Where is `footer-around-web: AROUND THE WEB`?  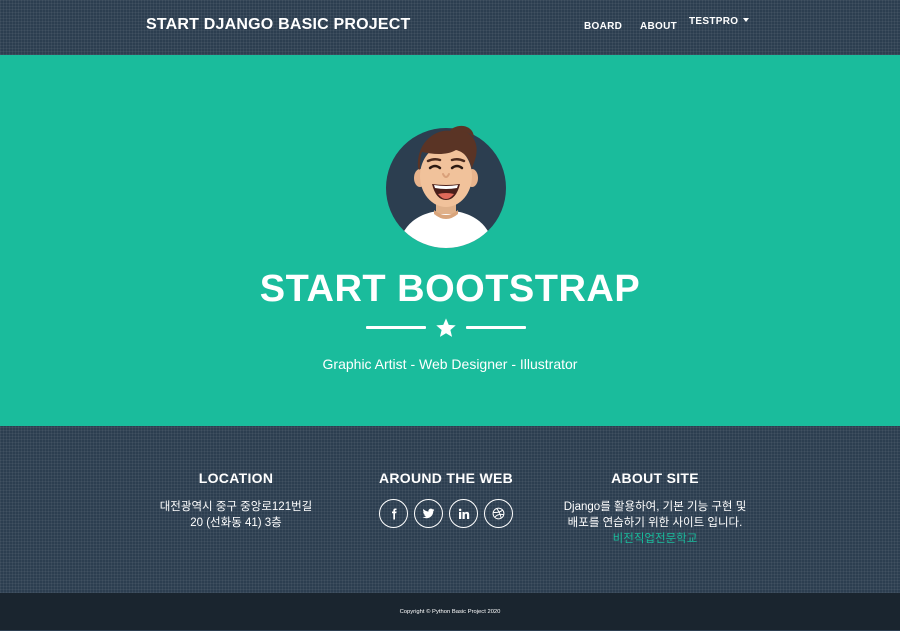 footer-around-web: AROUND THE WEB is located at coordinates (446, 499).